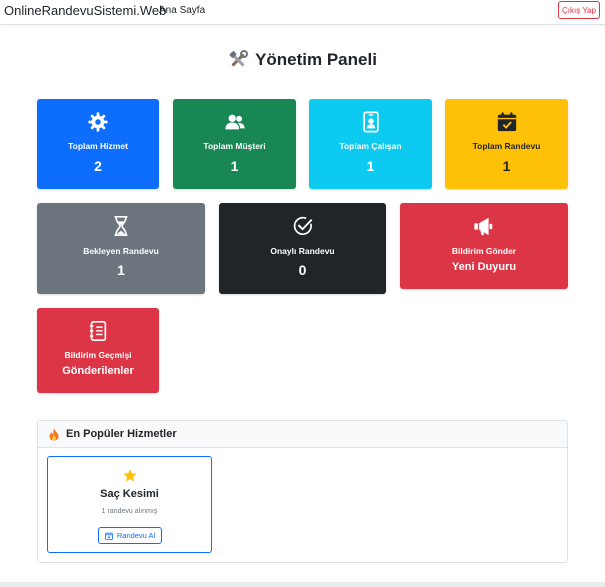  I want to click on stat-card-appointments: Toplam Randevu 1, so click(506, 144).